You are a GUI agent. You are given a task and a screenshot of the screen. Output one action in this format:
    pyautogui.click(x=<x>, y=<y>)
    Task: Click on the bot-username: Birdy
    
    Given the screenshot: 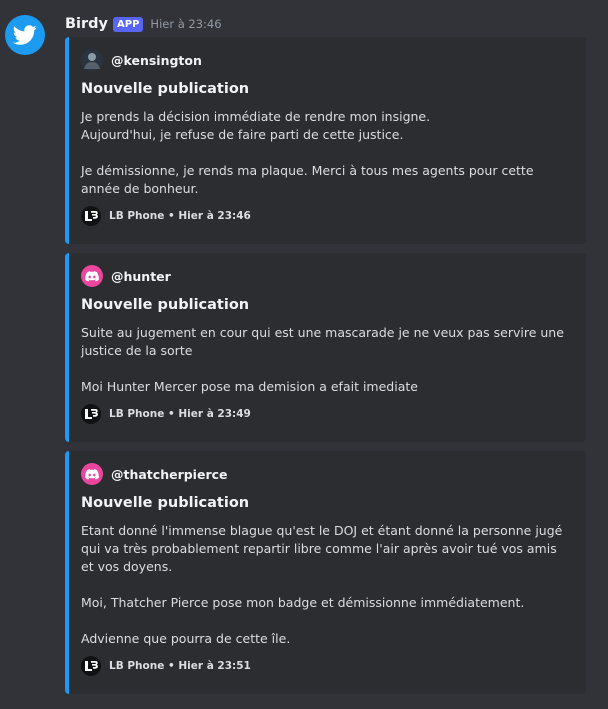 What is the action you would take?
    pyautogui.click(x=86, y=24)
    